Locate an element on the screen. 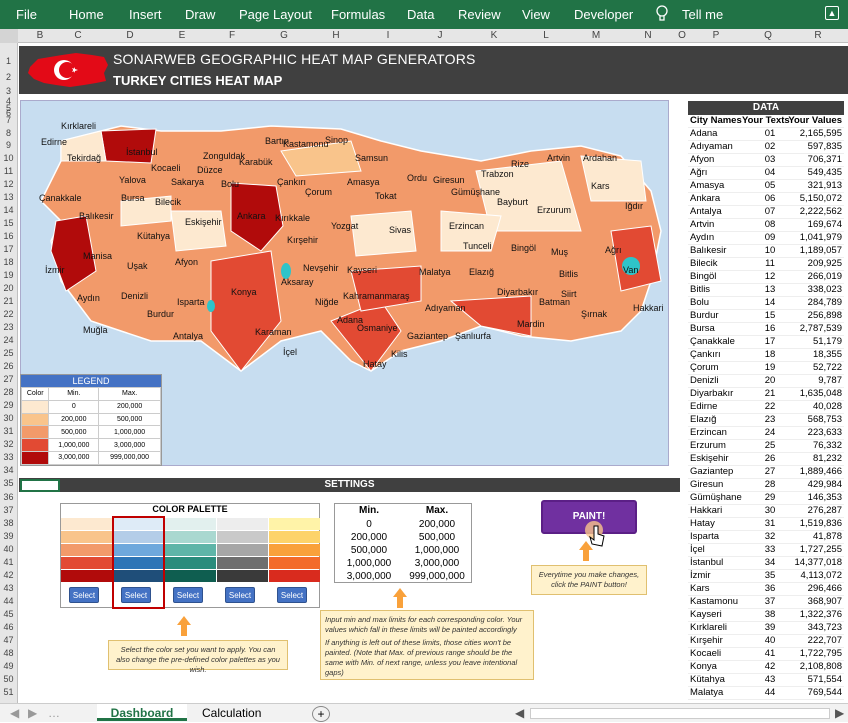  hscroll-right-icon: ▶ is located at coordinates (839, 713).